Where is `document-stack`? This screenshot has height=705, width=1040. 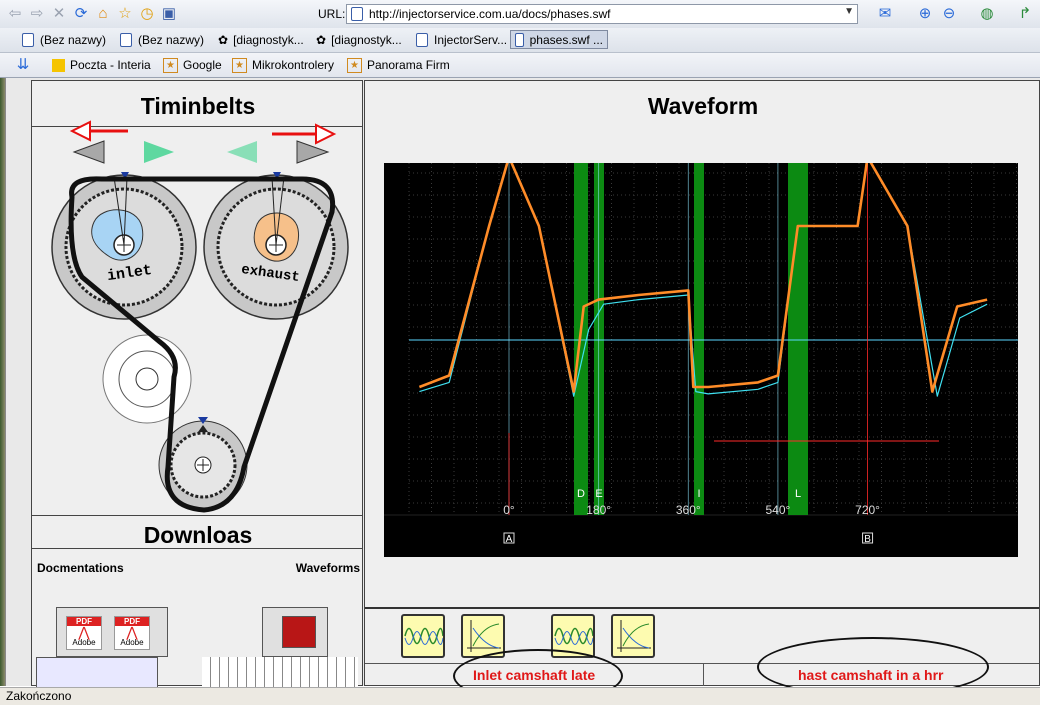
document-stack is located at coordinates (97, 673).